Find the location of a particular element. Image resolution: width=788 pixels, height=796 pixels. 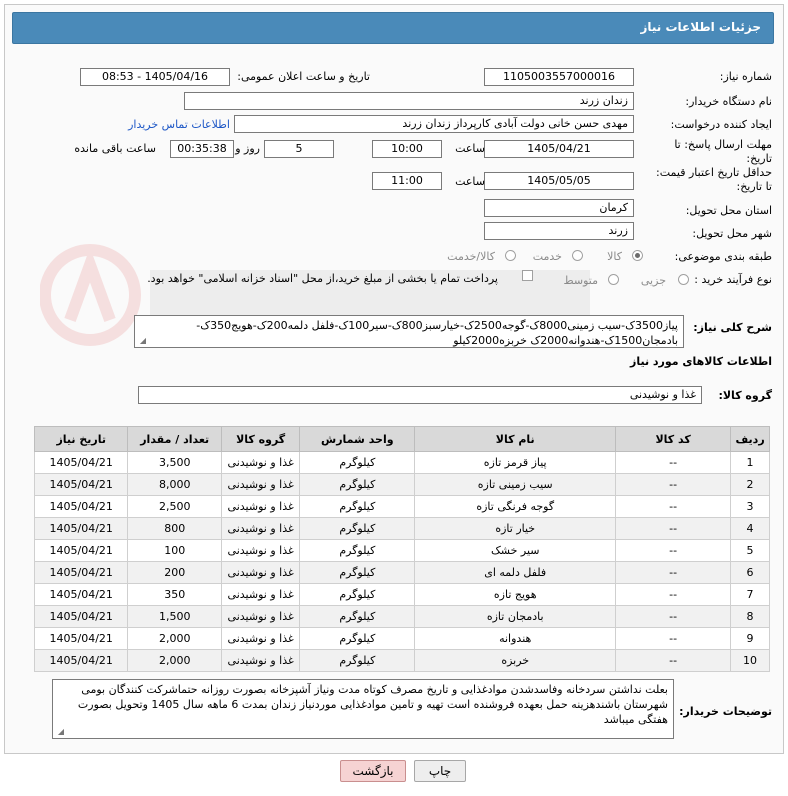

cell-row: 5 is located at coordinates (750, 550).